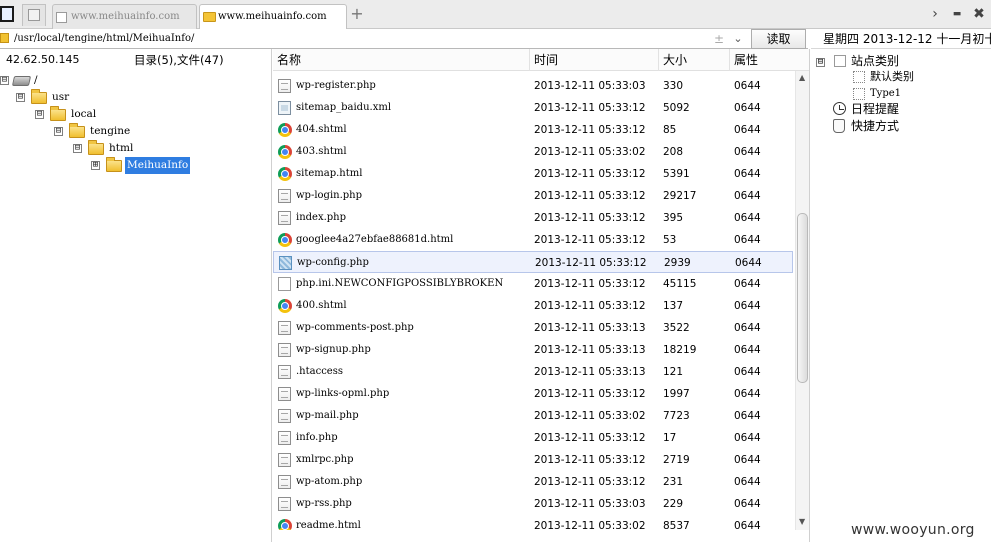  I want to click on file-row: 403.shtml 2013-12-11 05:33:02 208 0644, so click(533, 152).